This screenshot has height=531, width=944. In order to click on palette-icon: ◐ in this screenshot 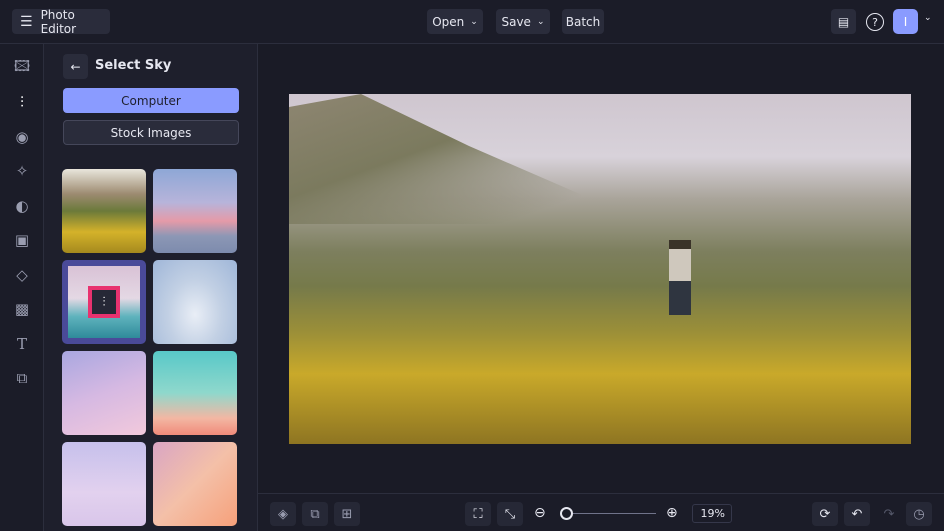, I will do `click(22, 206)`.